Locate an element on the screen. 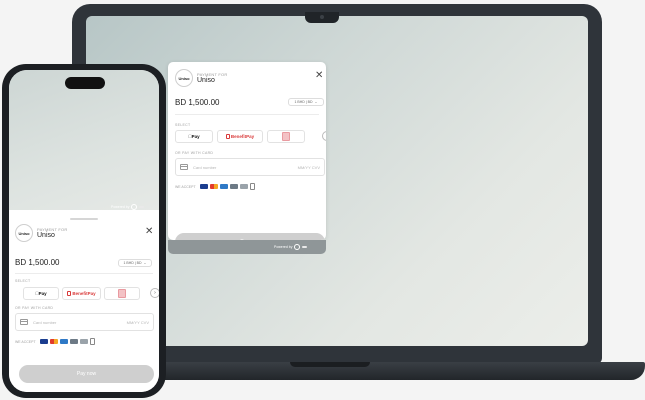 The image size is (645, 400). phone-apple-pay-label: Pay is located at coordinates (41, 293).